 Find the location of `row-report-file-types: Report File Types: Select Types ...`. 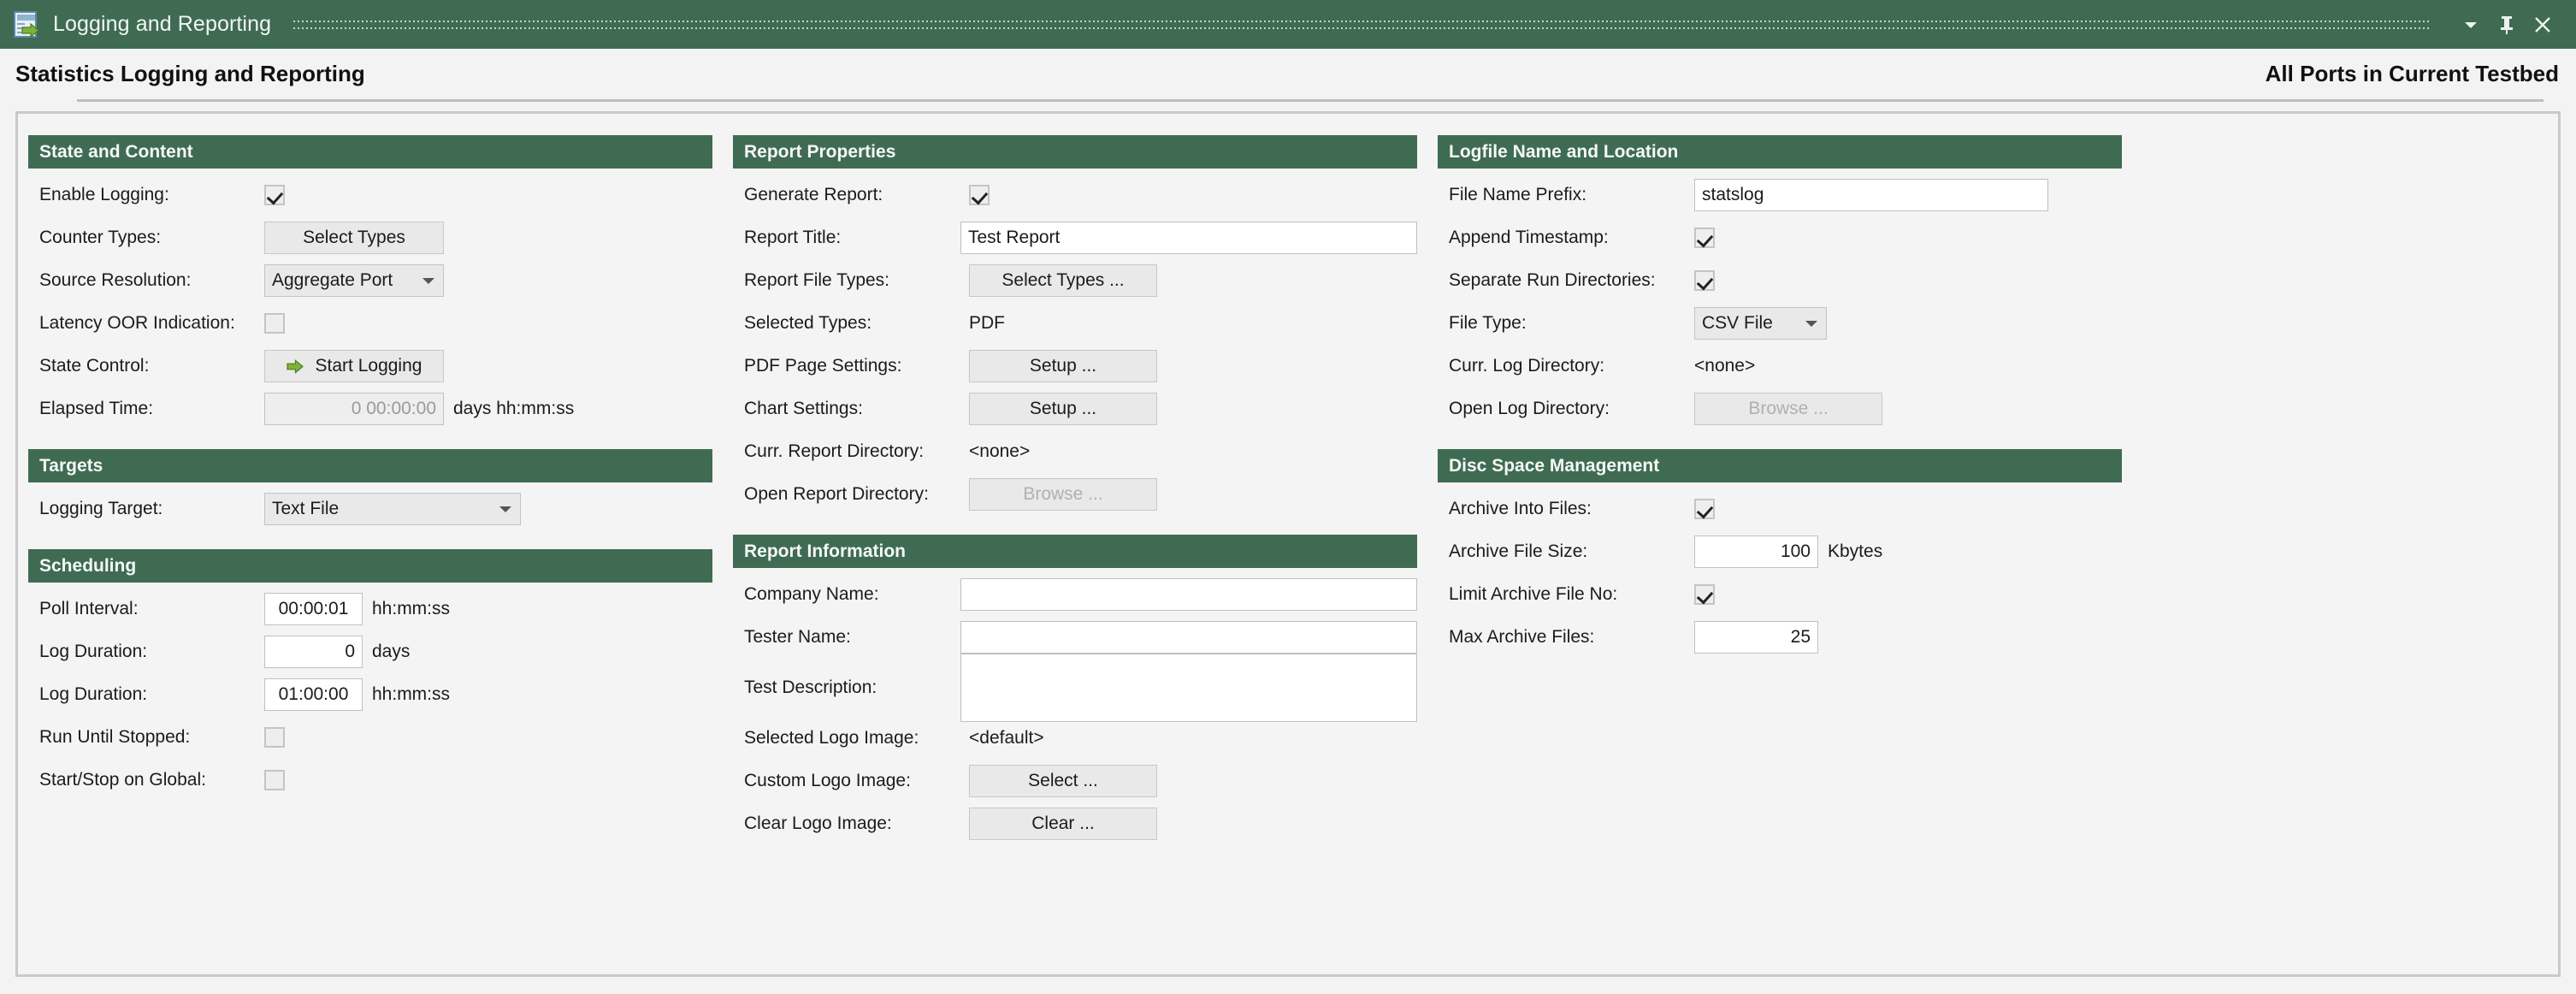

row-report-file-types: Report File Types: Select Types ... is located at coordinates (1075, 280).